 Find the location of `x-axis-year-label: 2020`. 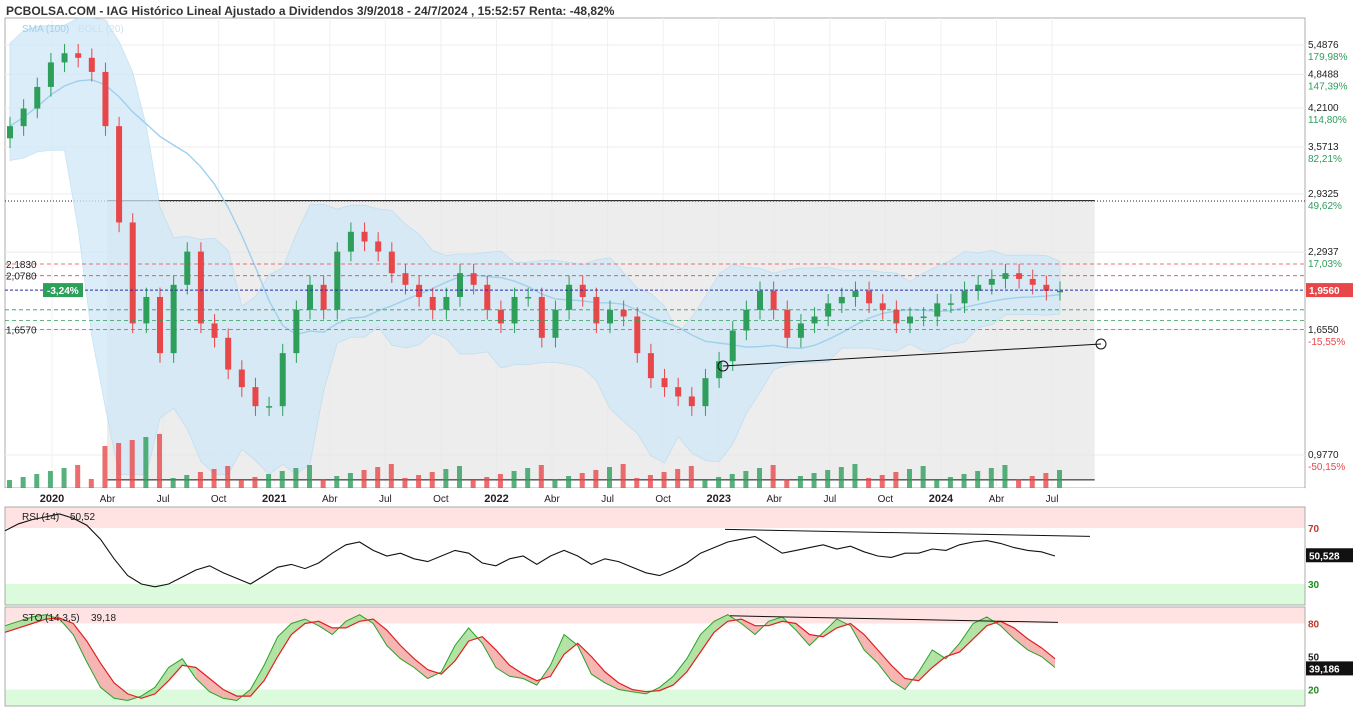

x-axis-year-label: 2020 is located at coordinates (52, 499).